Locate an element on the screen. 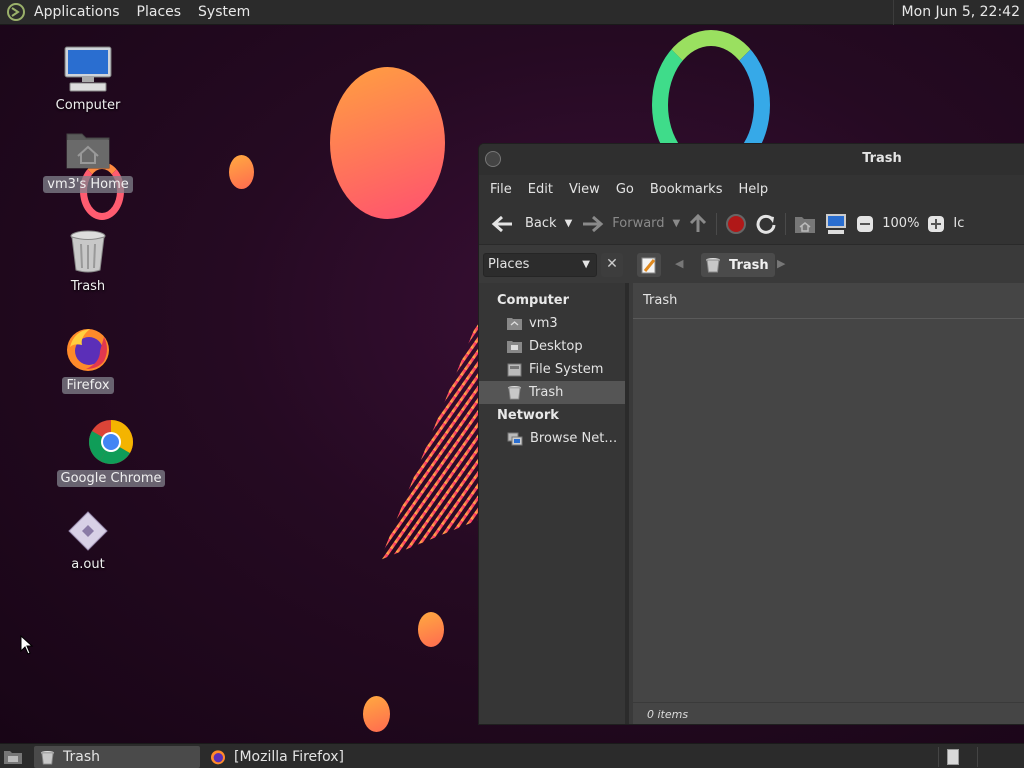 The width and height of the screenshot is (1024, 768). back-history-dropdown: ▼ is located at coordinates (569, 224).